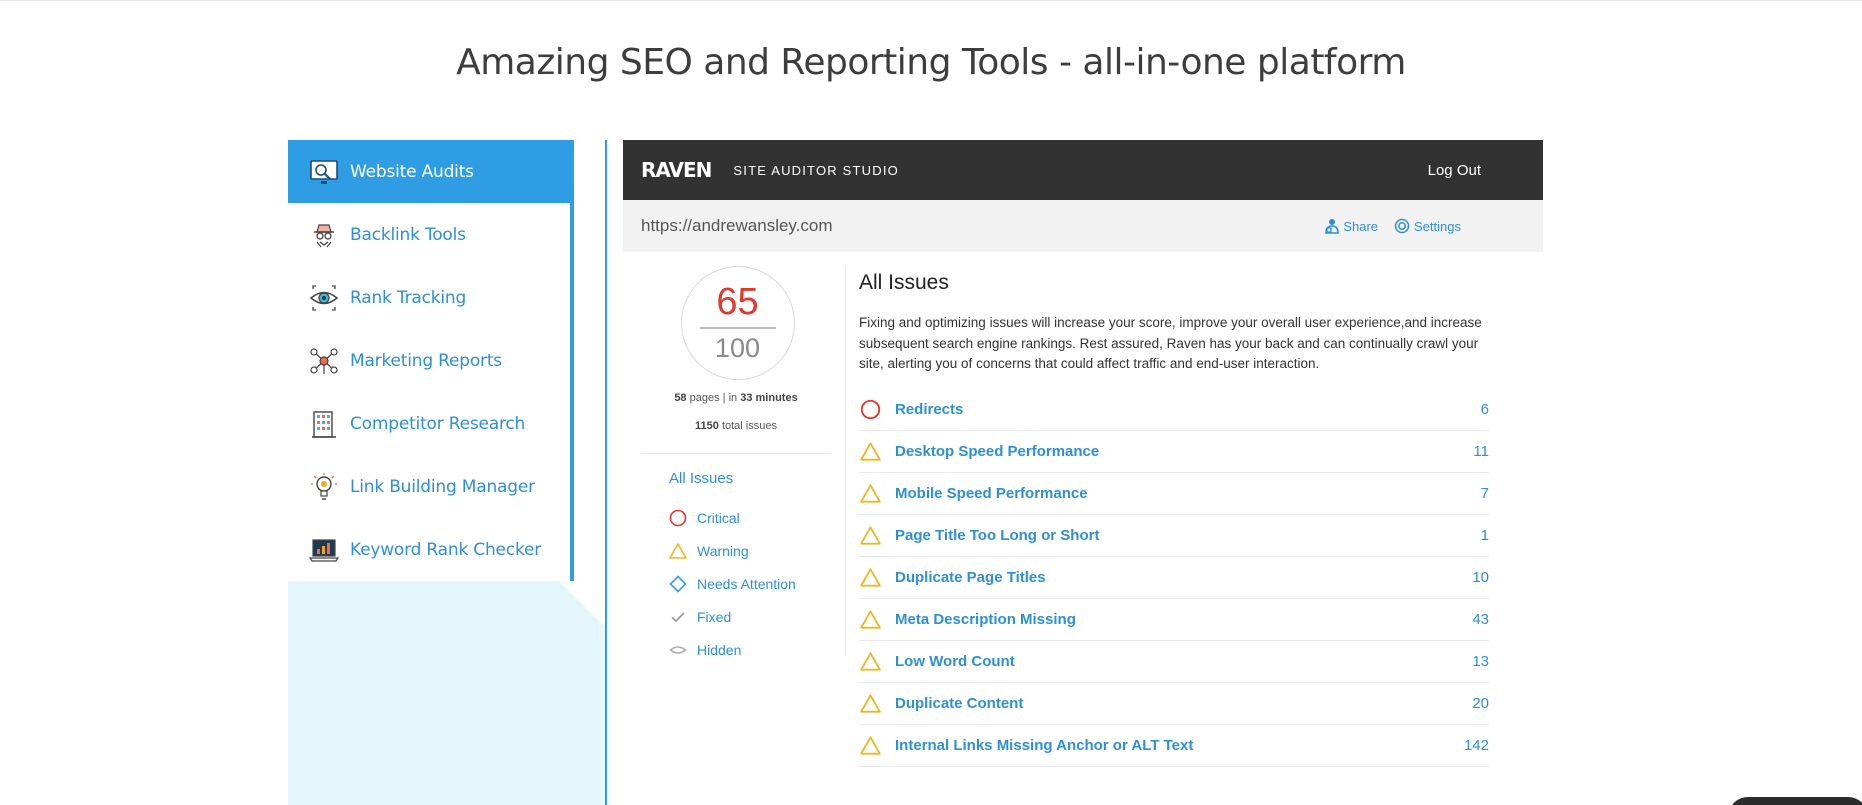 The width and height of the screenshot is (1862, 805). What do you see at coordinates (324, 361) in the screenshot?
I see `network-icon` at bounding box center [324, 361].